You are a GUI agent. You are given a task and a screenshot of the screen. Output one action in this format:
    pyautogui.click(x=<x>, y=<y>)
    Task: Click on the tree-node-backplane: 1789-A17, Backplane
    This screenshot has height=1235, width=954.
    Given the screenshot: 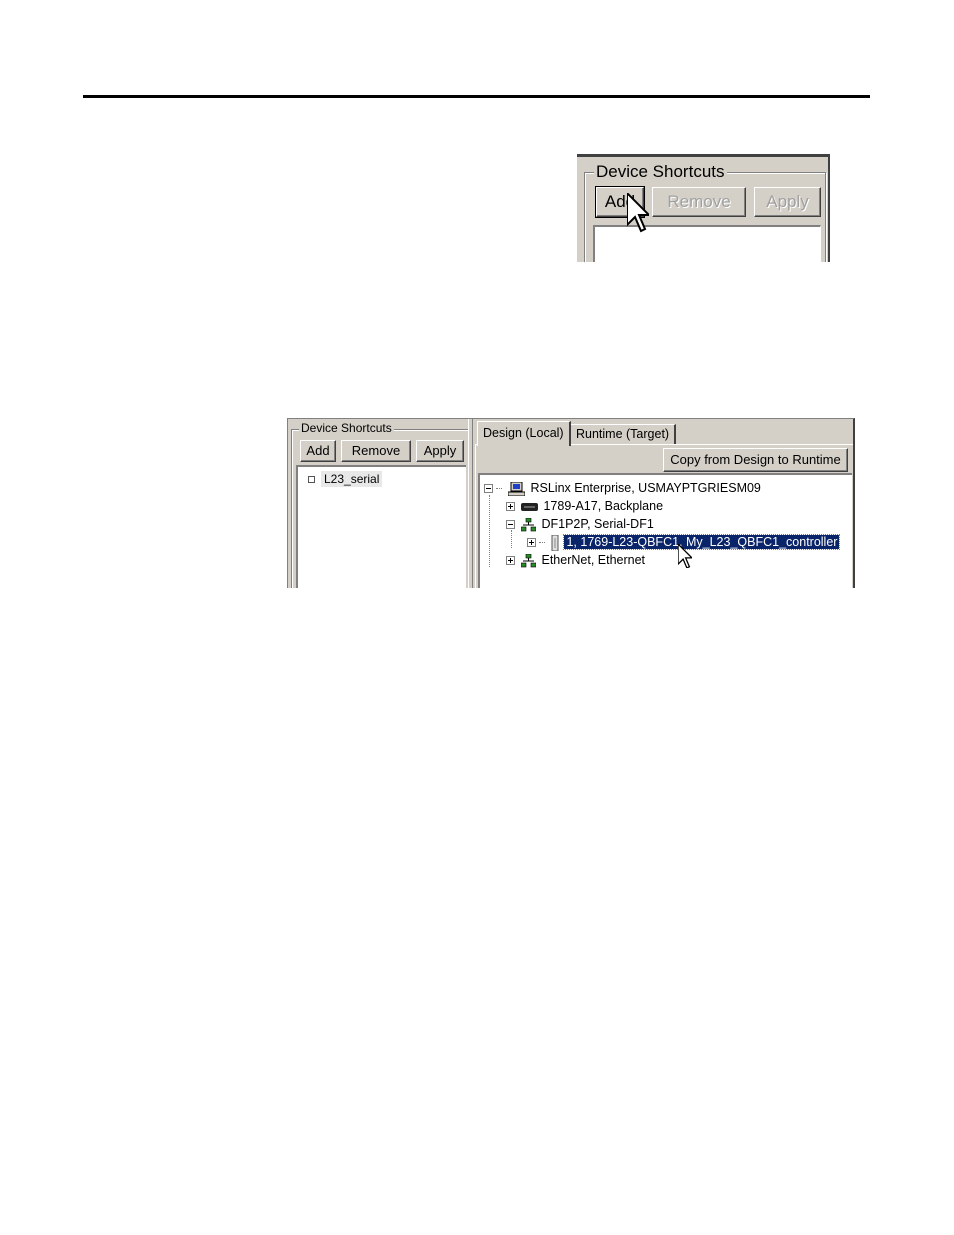 What is the action you would take?
    pyautogui.click(x=584, y=506)
    